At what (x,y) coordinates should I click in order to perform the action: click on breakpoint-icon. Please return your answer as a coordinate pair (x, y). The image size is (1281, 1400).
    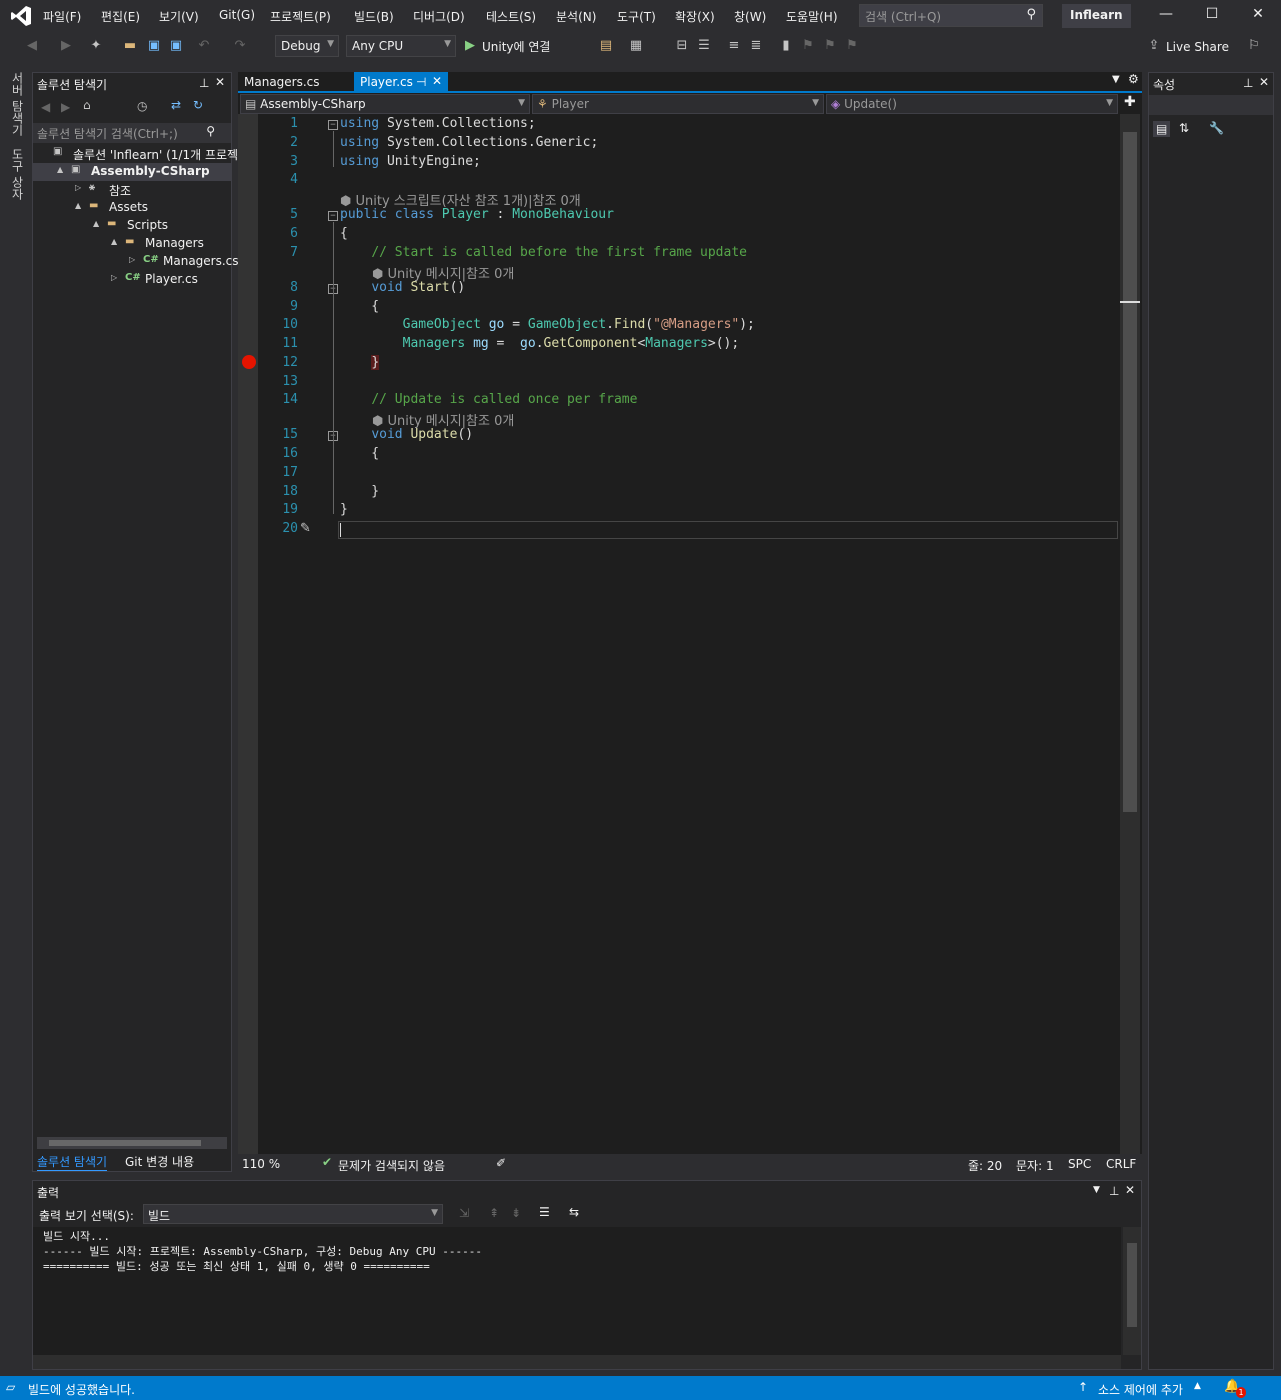
    Looking at the image, I should click on (249, 362).